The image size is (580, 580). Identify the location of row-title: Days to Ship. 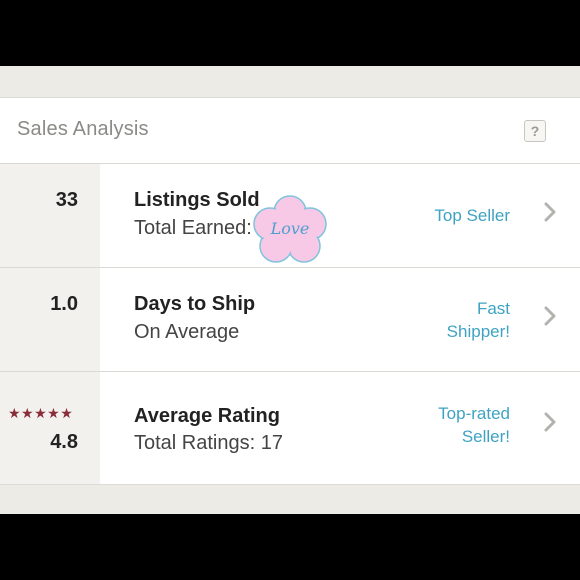
(195, 304).